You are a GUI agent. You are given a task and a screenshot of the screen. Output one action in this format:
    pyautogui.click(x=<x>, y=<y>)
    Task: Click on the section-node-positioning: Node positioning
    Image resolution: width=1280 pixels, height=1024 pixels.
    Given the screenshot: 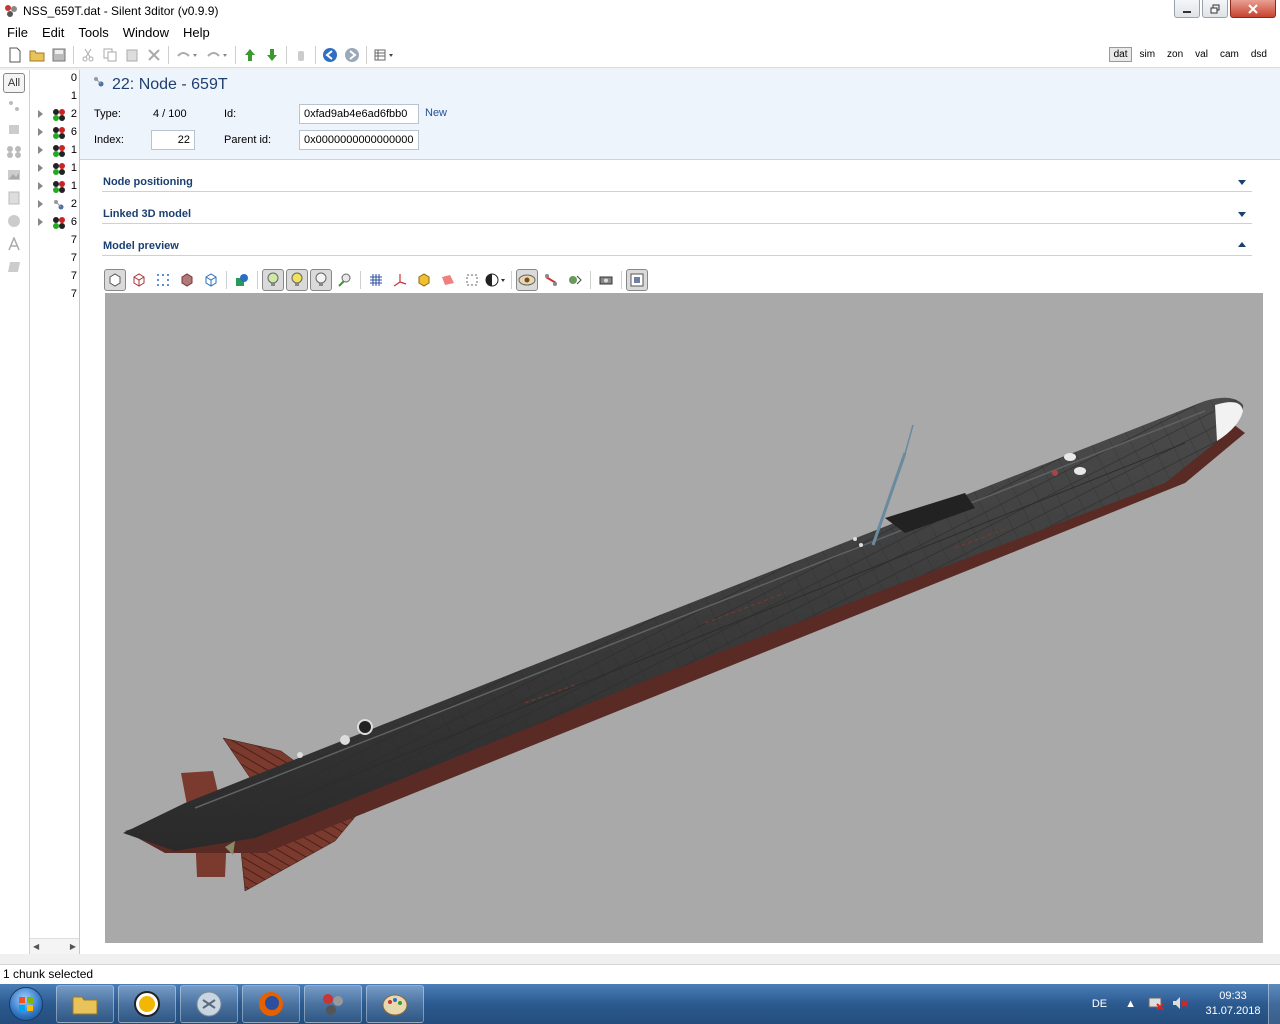 What is the action you would take?
    pyautogui.click(x=677, y=180)
    